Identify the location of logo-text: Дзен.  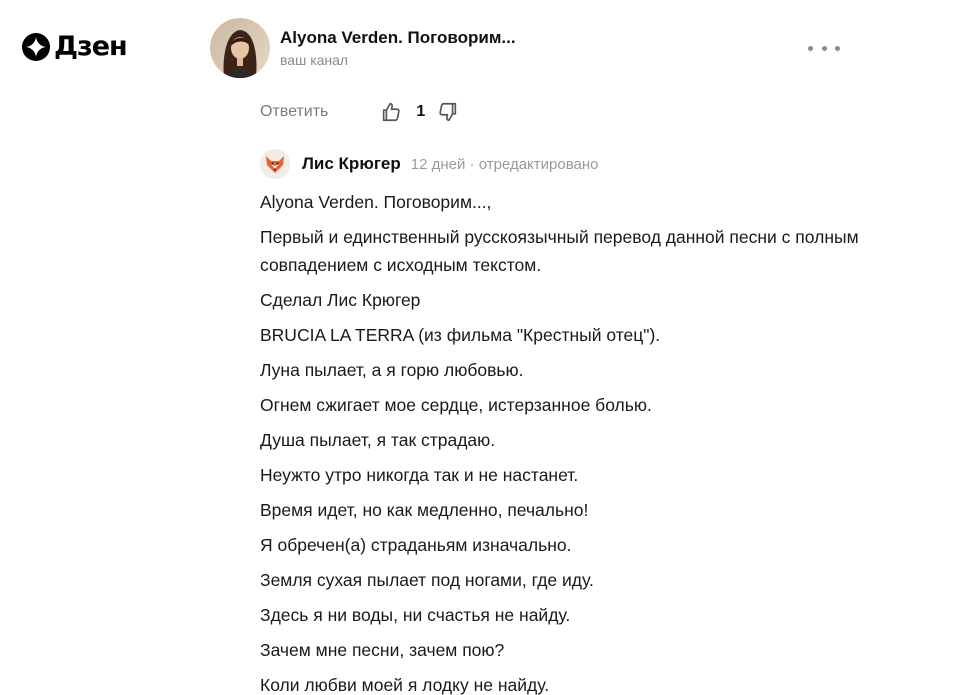
(91, 46).